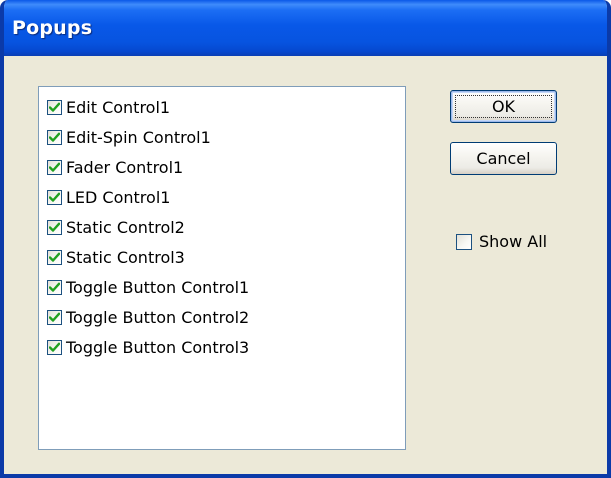 The height and width of the screenshot is (478, 611). Describe the element at coordinates (158, 287) in the screenshot. I see `list-item-label: Toggle Button Control1` at that location.